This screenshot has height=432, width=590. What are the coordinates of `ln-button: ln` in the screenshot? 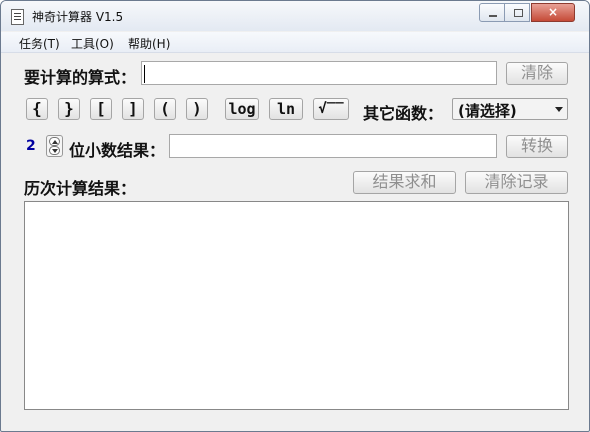 It's located at (286, 109).